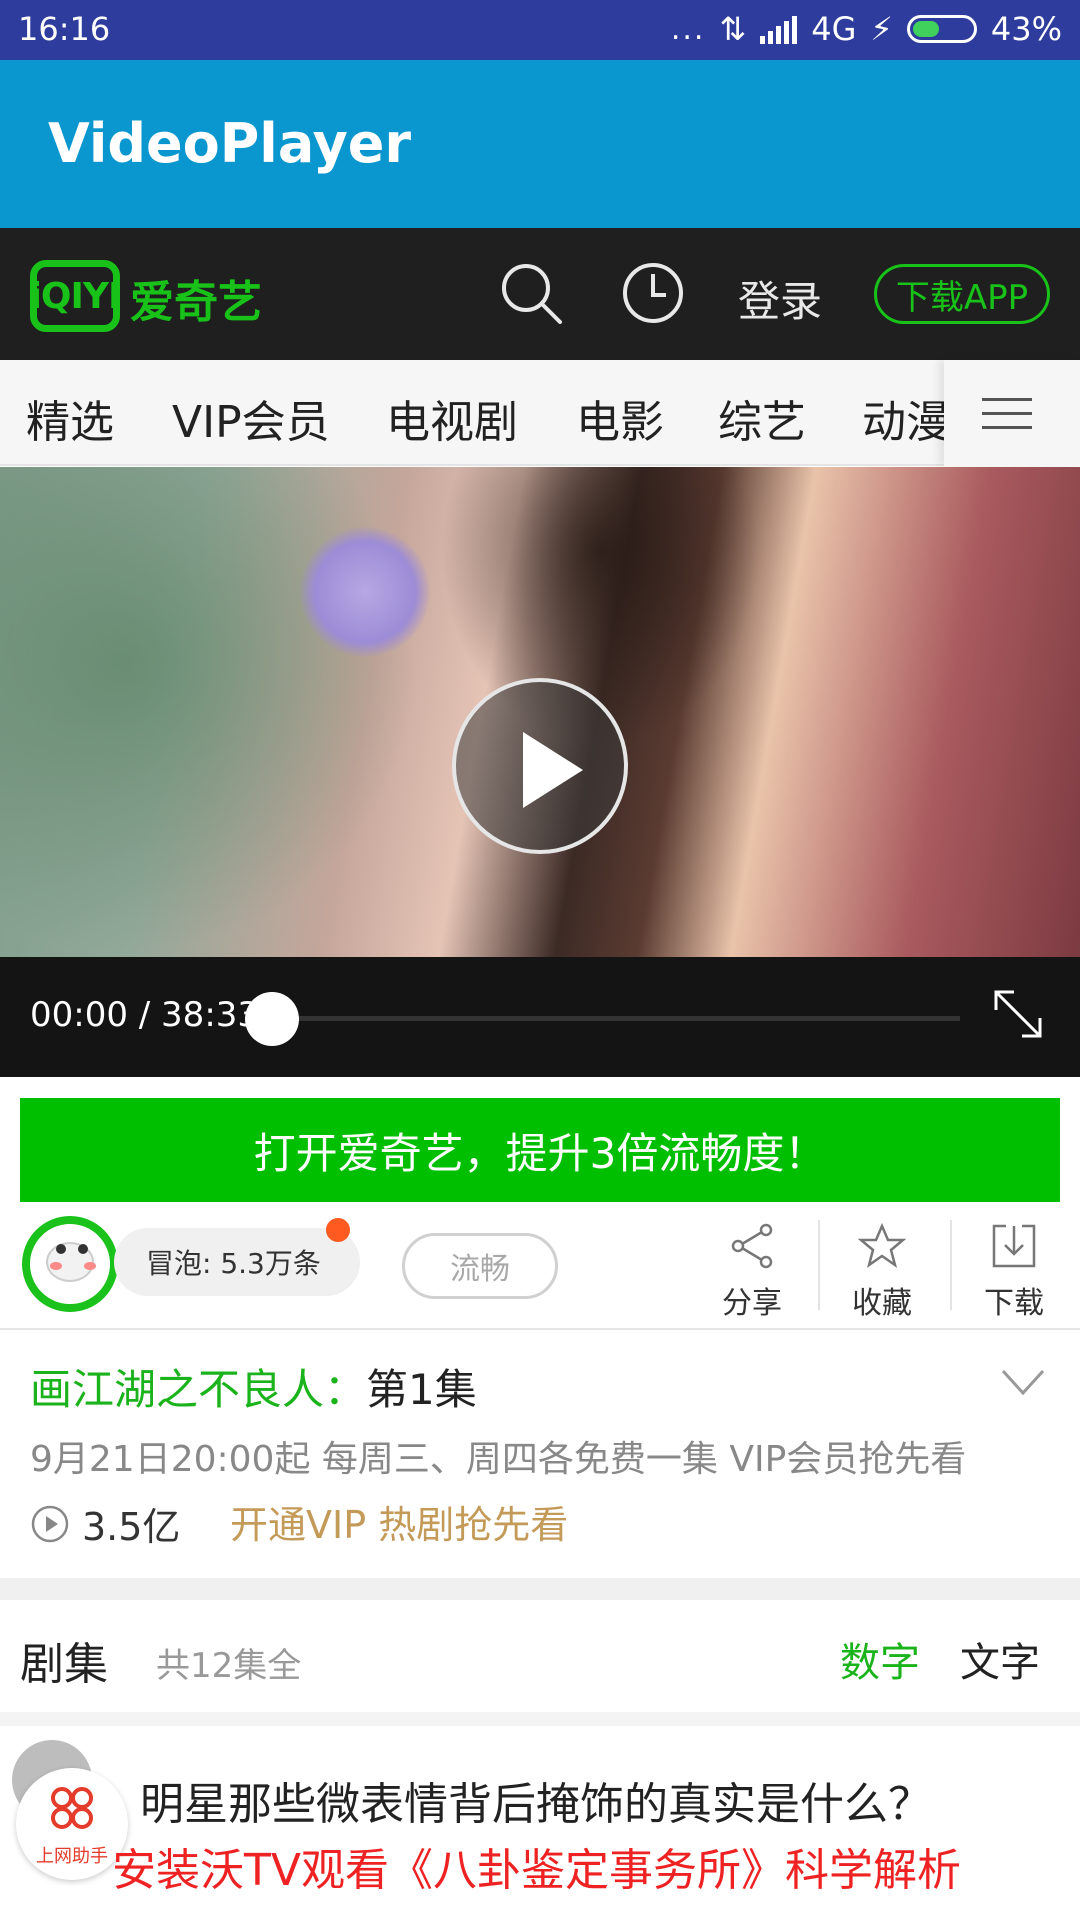 The height and width of the screenshot is (1920, 1080). What do you see at coordinates (272, 1019) in the screenshot?
I see `seek-thumb` at bounding box center [272, 1019].